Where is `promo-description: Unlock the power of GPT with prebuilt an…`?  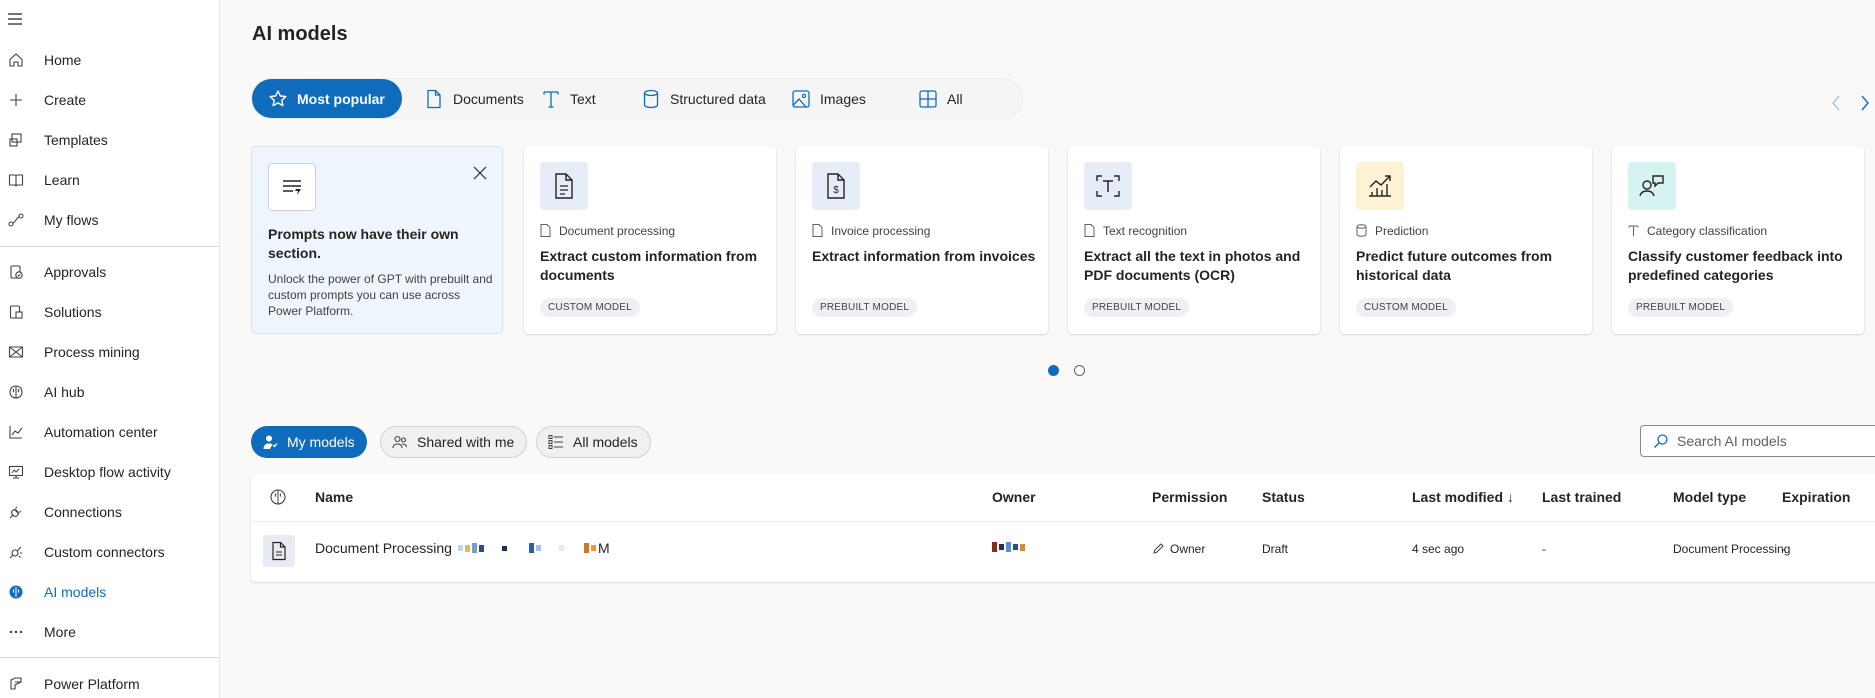
promo-description: Unlock the power of GPT with prebuilt an… is located at coordinates (380, 295).